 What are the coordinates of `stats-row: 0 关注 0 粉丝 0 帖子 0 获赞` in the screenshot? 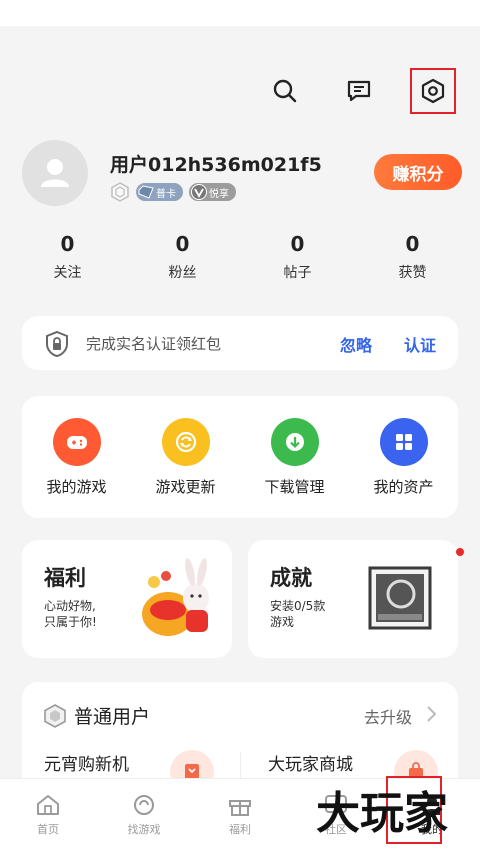 It's located at (240, 257).